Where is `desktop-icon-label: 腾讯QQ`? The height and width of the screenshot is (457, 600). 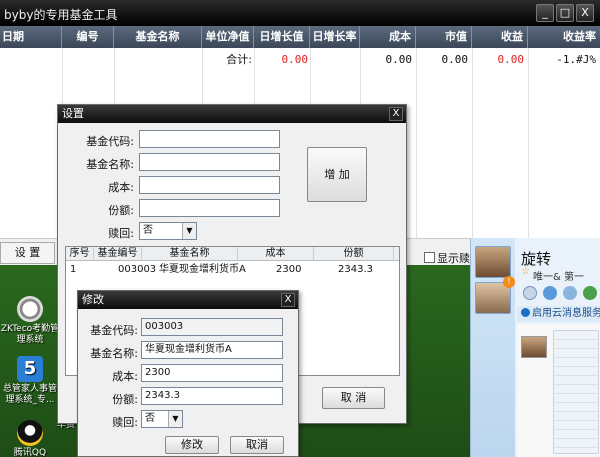
desktop-icon-label: 腾讯QQ is located at coordinates (30, 452).